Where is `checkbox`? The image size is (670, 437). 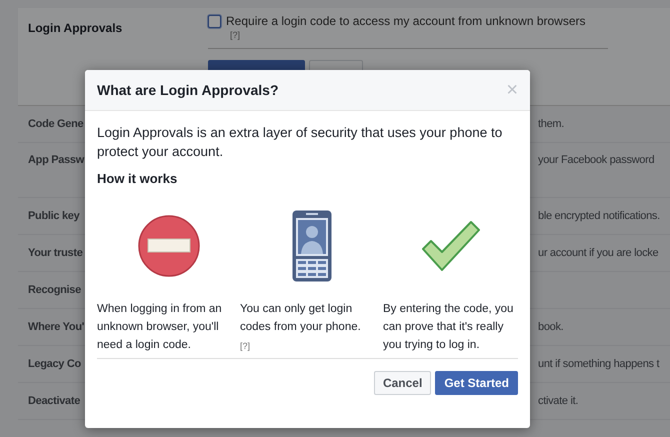
checkbox is located at coordinates (214, 21).